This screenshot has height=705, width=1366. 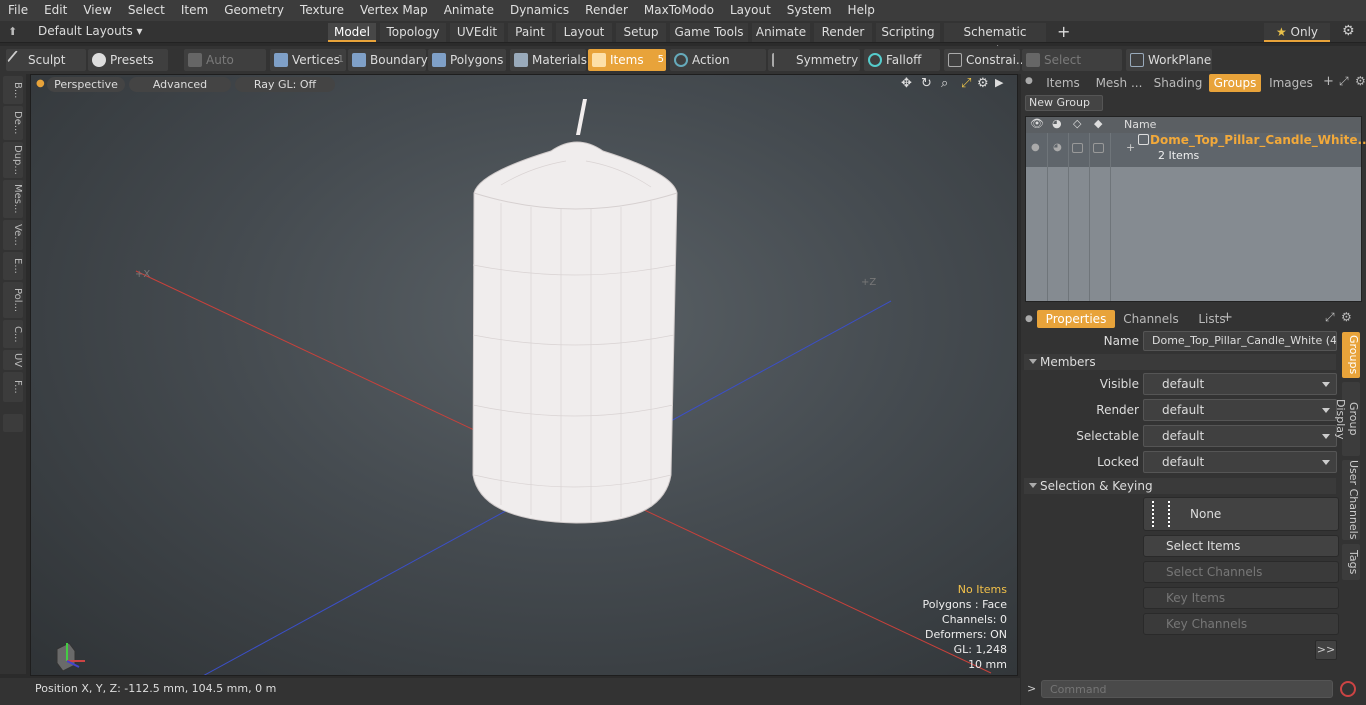 I want to click on select-items-button: Select Items, so click(x=1241, y=546).